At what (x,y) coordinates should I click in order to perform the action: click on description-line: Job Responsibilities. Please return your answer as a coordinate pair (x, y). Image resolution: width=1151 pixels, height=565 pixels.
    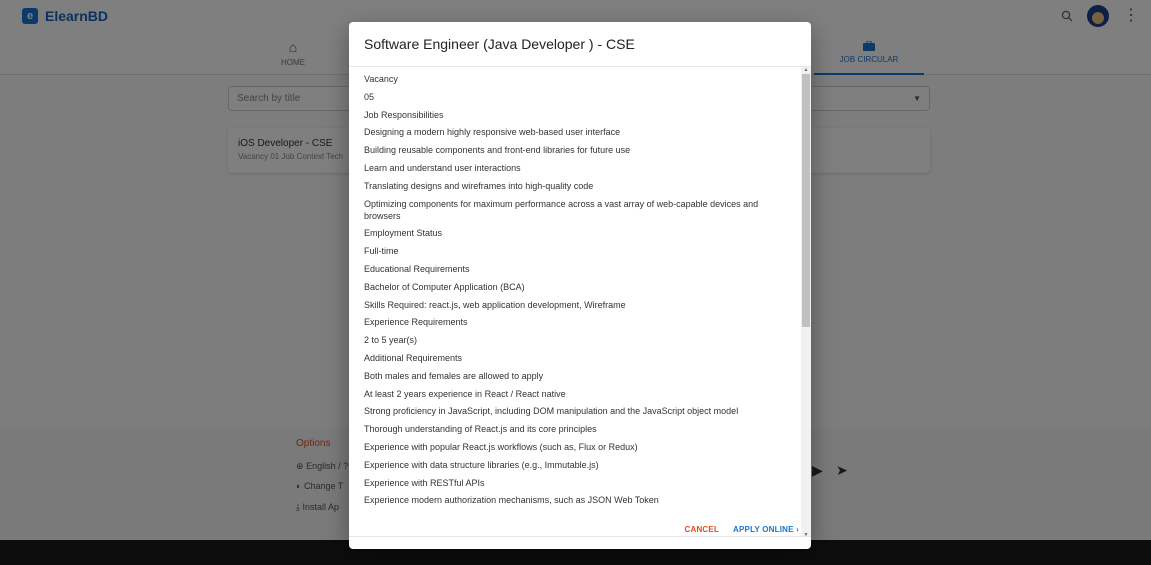
    Looking at the image, I should click on (404, 114).